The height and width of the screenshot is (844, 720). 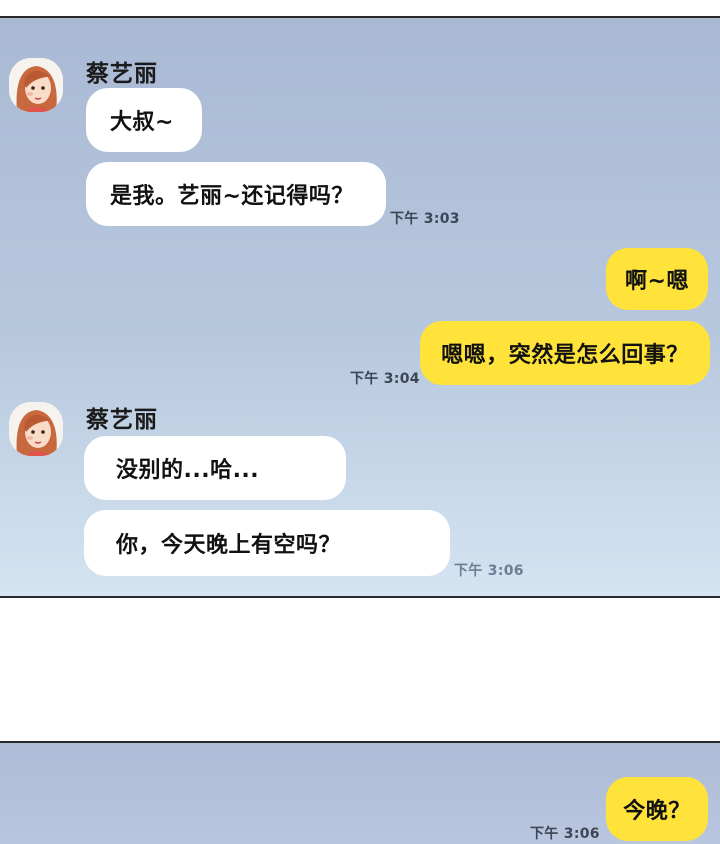 I want to click on chat-panel-2: 今晚？ 下午 3:06, so click(x=360, y=792).